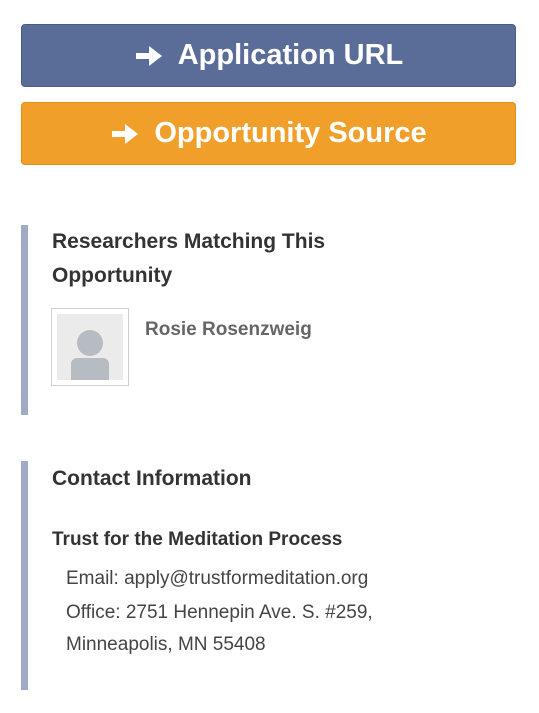 Image resolution: width=539 pixels, height=713 pixels. What do you see at coordinates (217, 578) in the screenshot?
I see `contact-email: Email: apply@trustformeditation.org` at bounding box center [217, 578].